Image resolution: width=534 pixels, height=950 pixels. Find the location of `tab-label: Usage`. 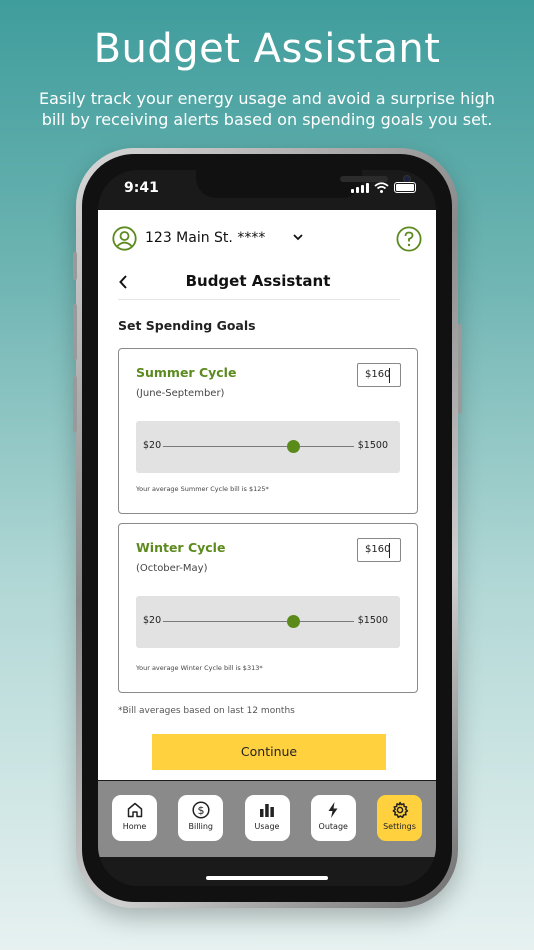

tab-label: Usage is located at coordinates (267, 826).